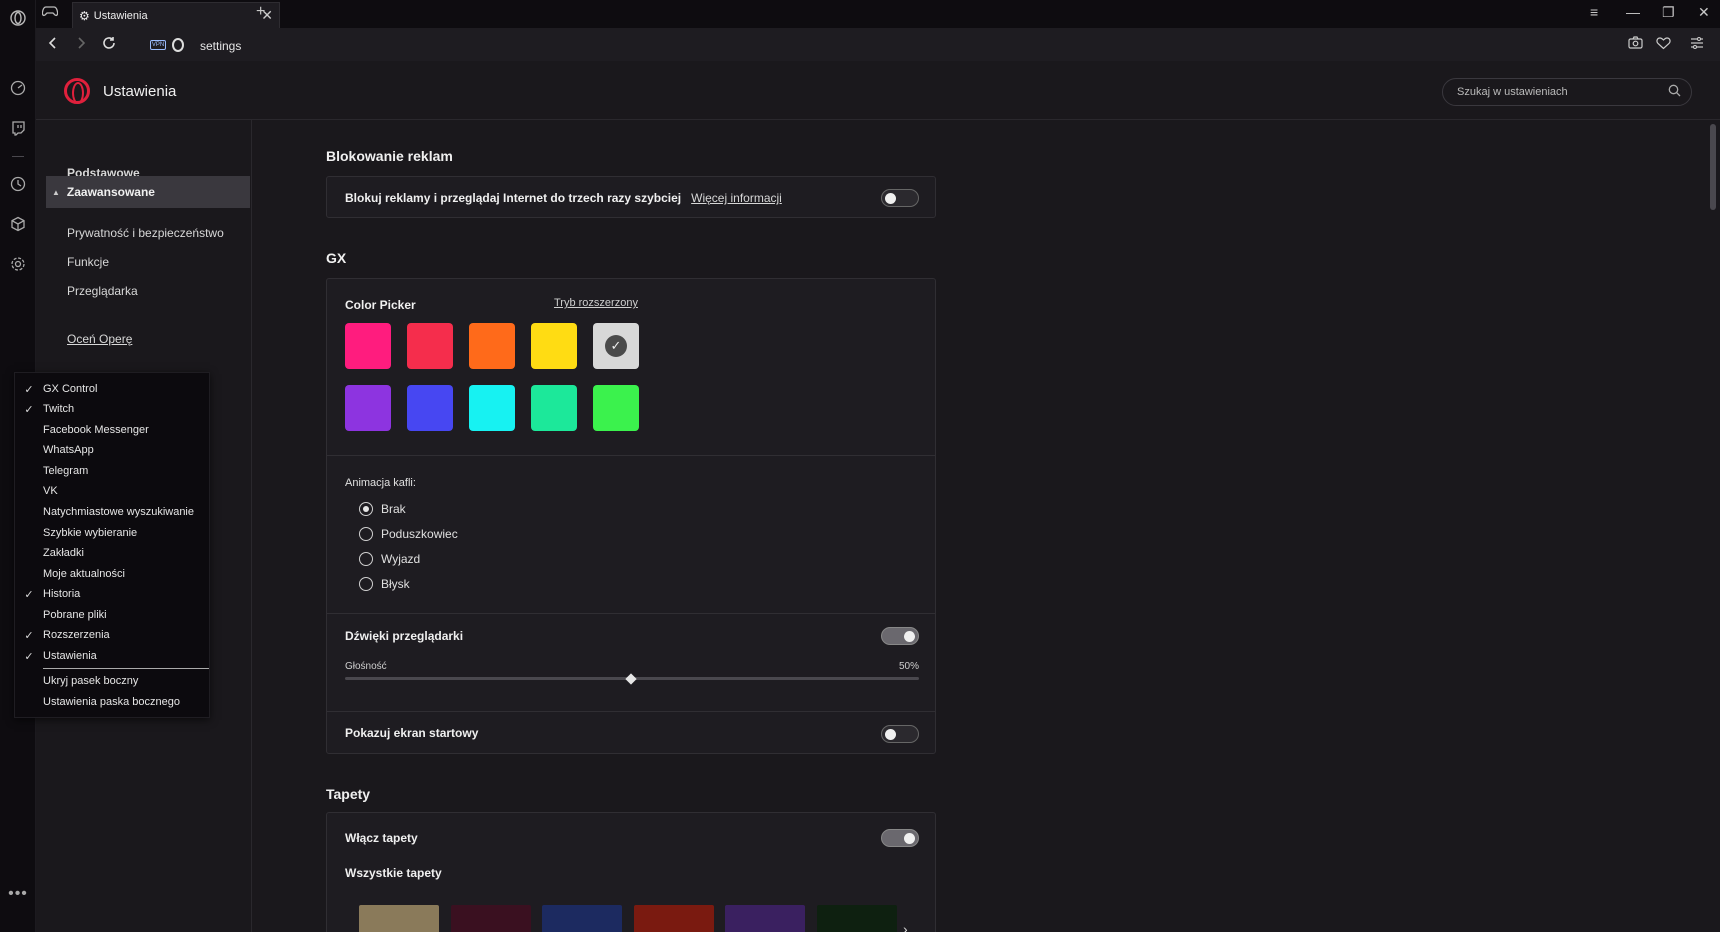  What do you see at coordinates (109, 45) in the screenshot?
I see `reload-button` at bounding box center [109, 45].